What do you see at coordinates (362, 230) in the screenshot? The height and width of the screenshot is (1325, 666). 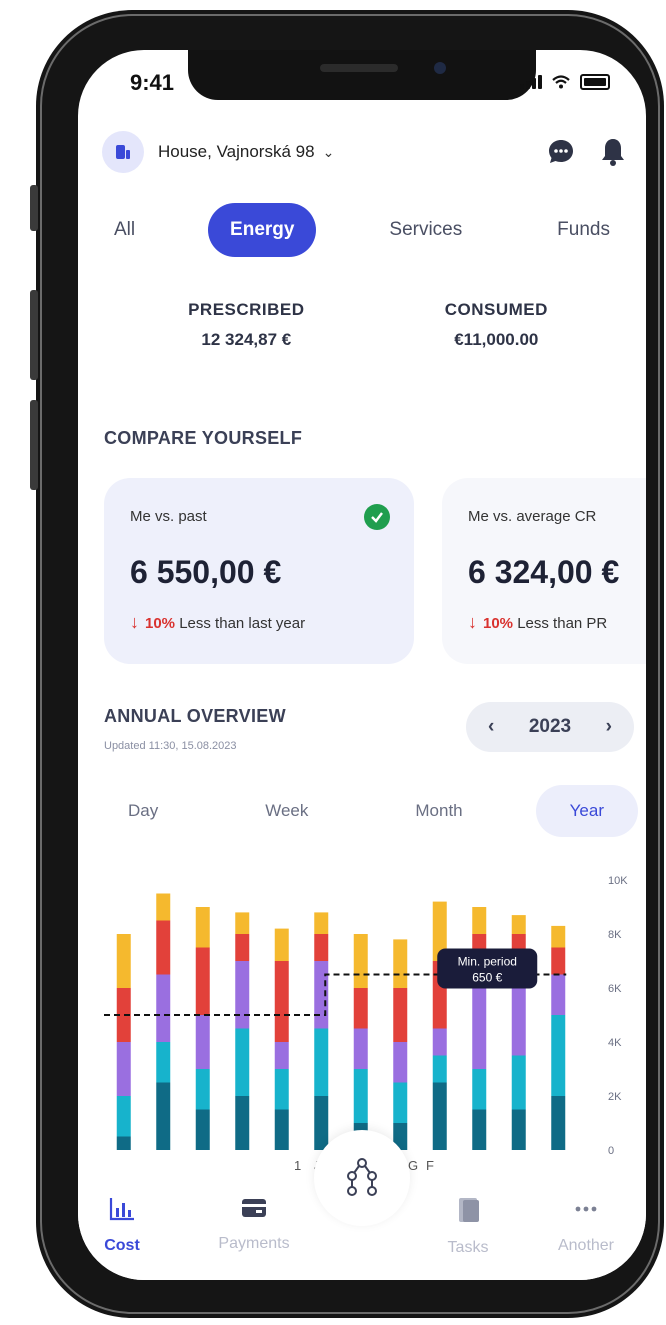 I see `category-tabs: All Energy Services Funds` at bounding box center [362, 230].